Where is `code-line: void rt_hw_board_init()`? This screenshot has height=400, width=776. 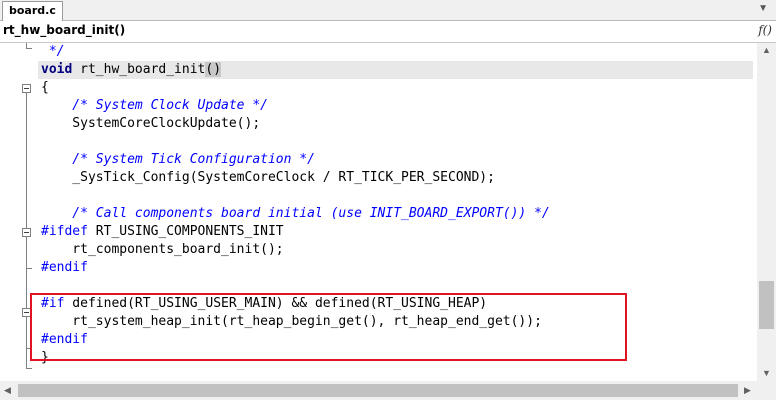 code-line: void rt_hw_board_init() is located at coordinates (131, 70).